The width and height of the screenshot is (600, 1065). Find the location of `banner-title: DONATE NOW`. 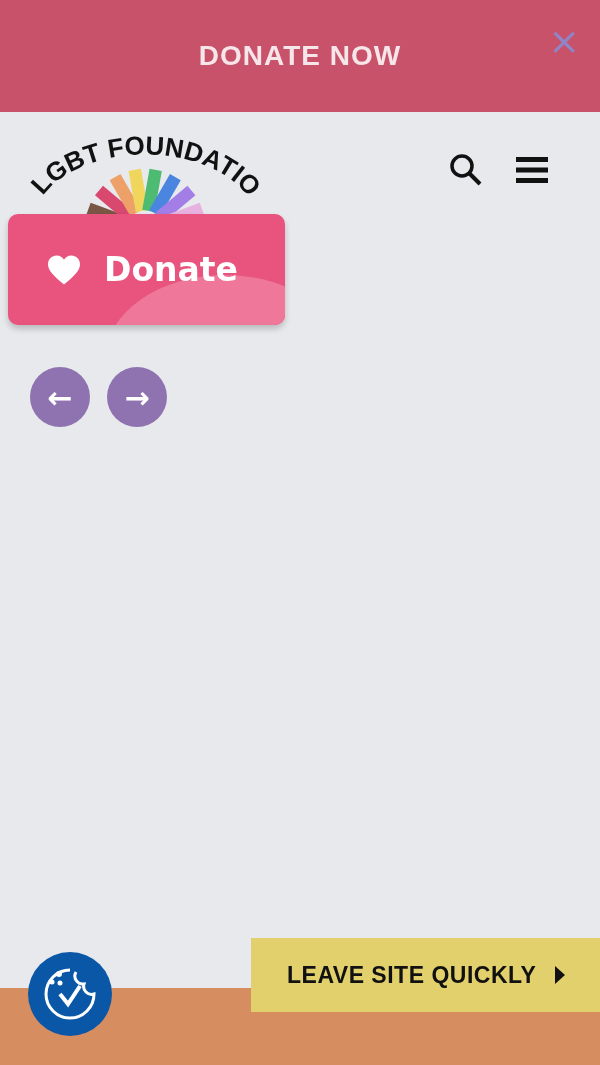

banner-title: DONATE NOW is located at coordinates (300, 56).